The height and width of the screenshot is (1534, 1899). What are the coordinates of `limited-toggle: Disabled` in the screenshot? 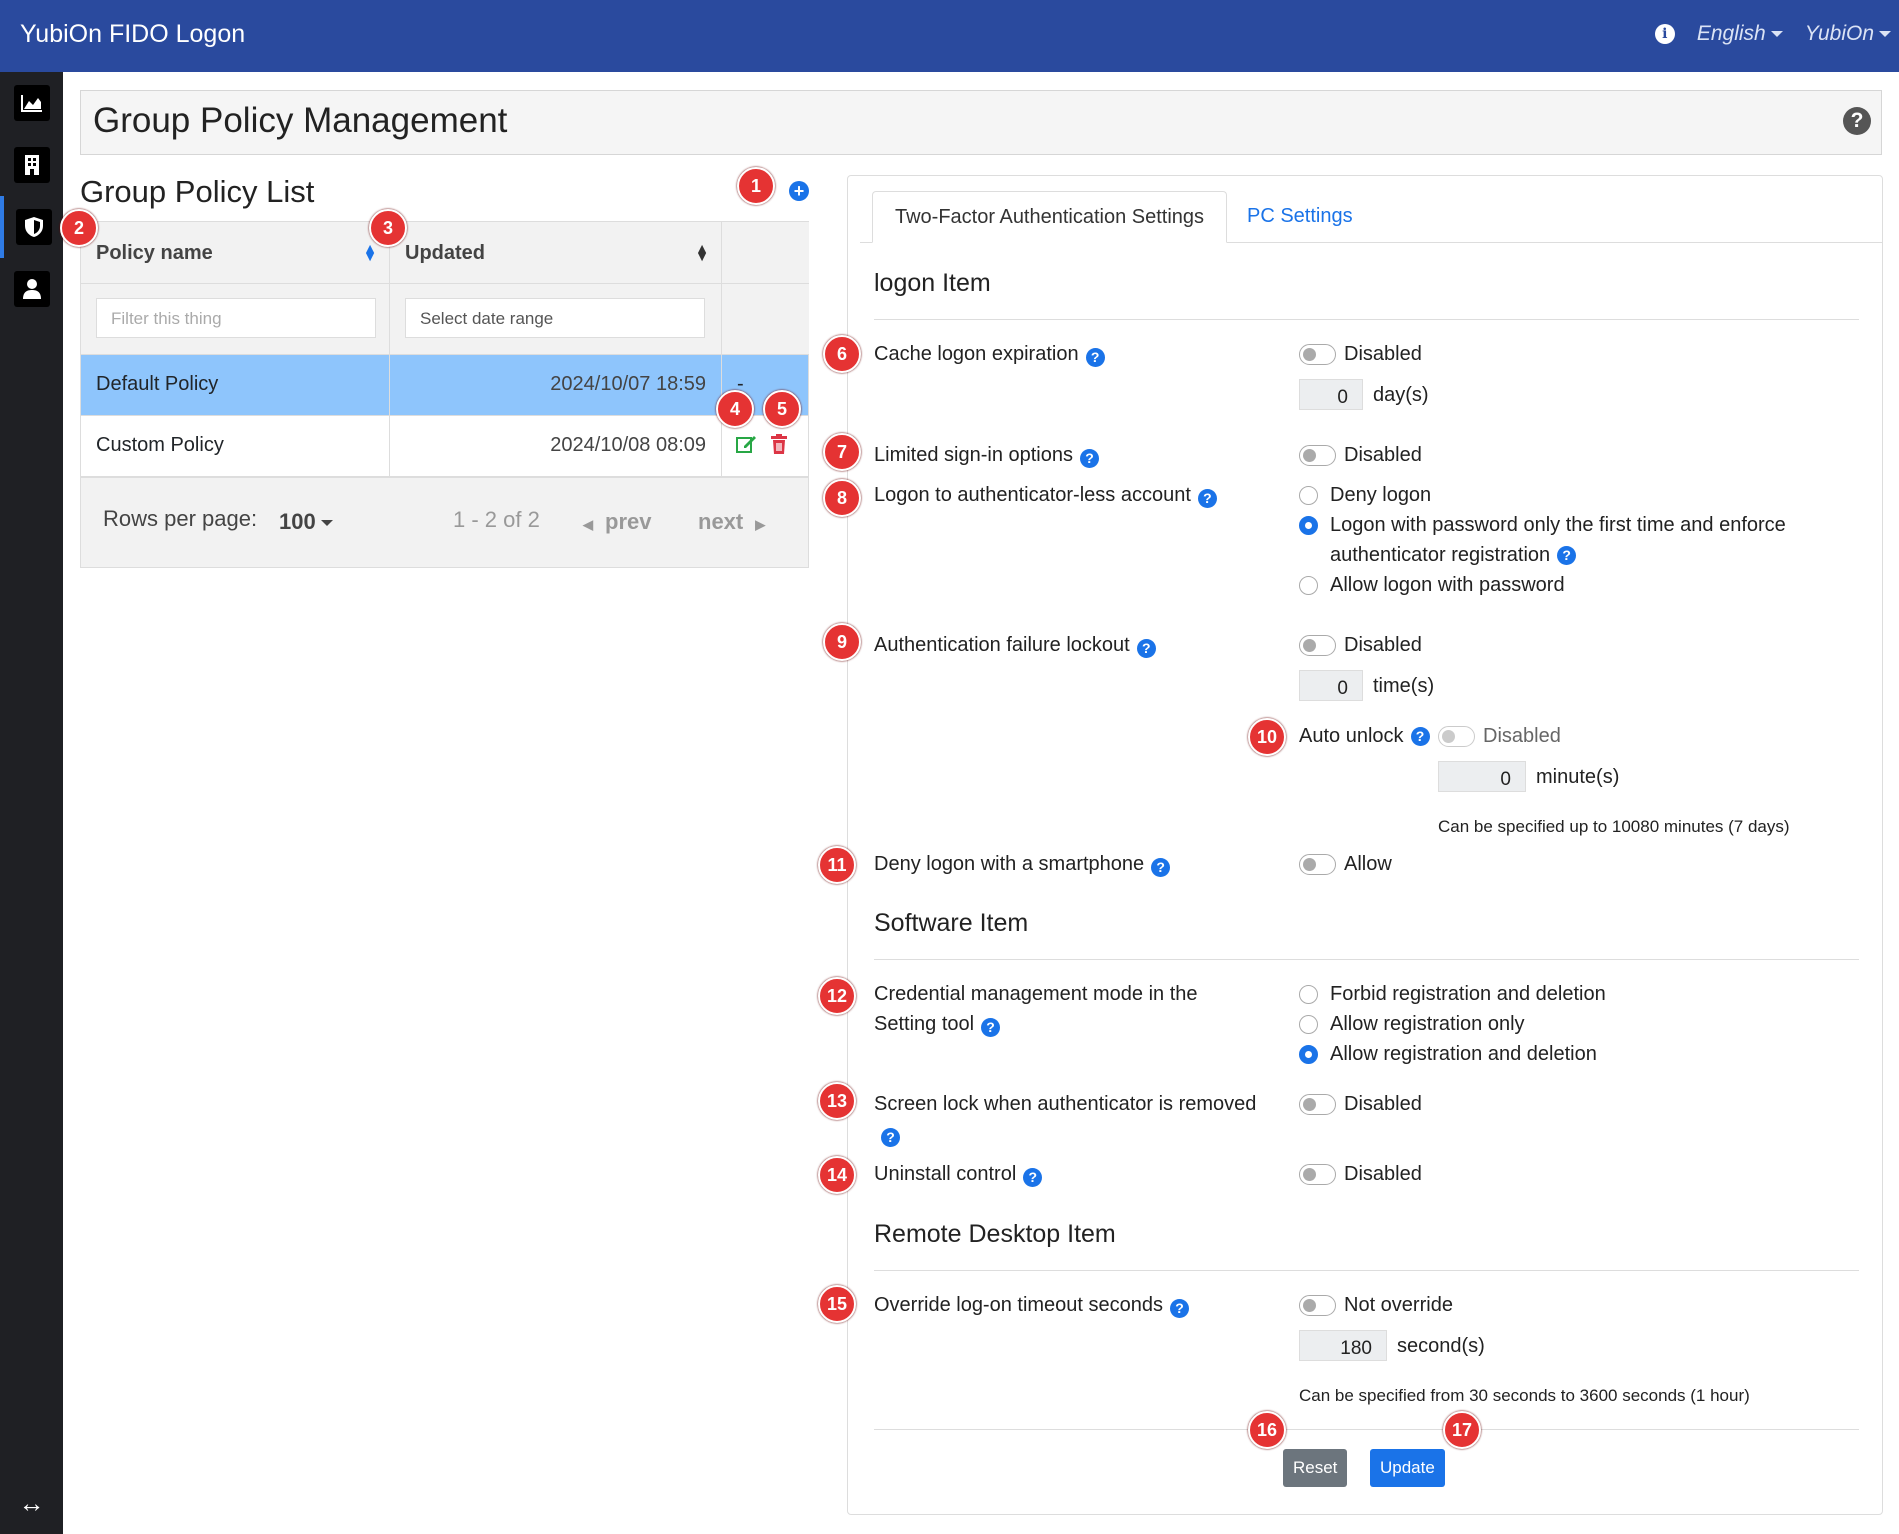 It's located at (1360, 455).